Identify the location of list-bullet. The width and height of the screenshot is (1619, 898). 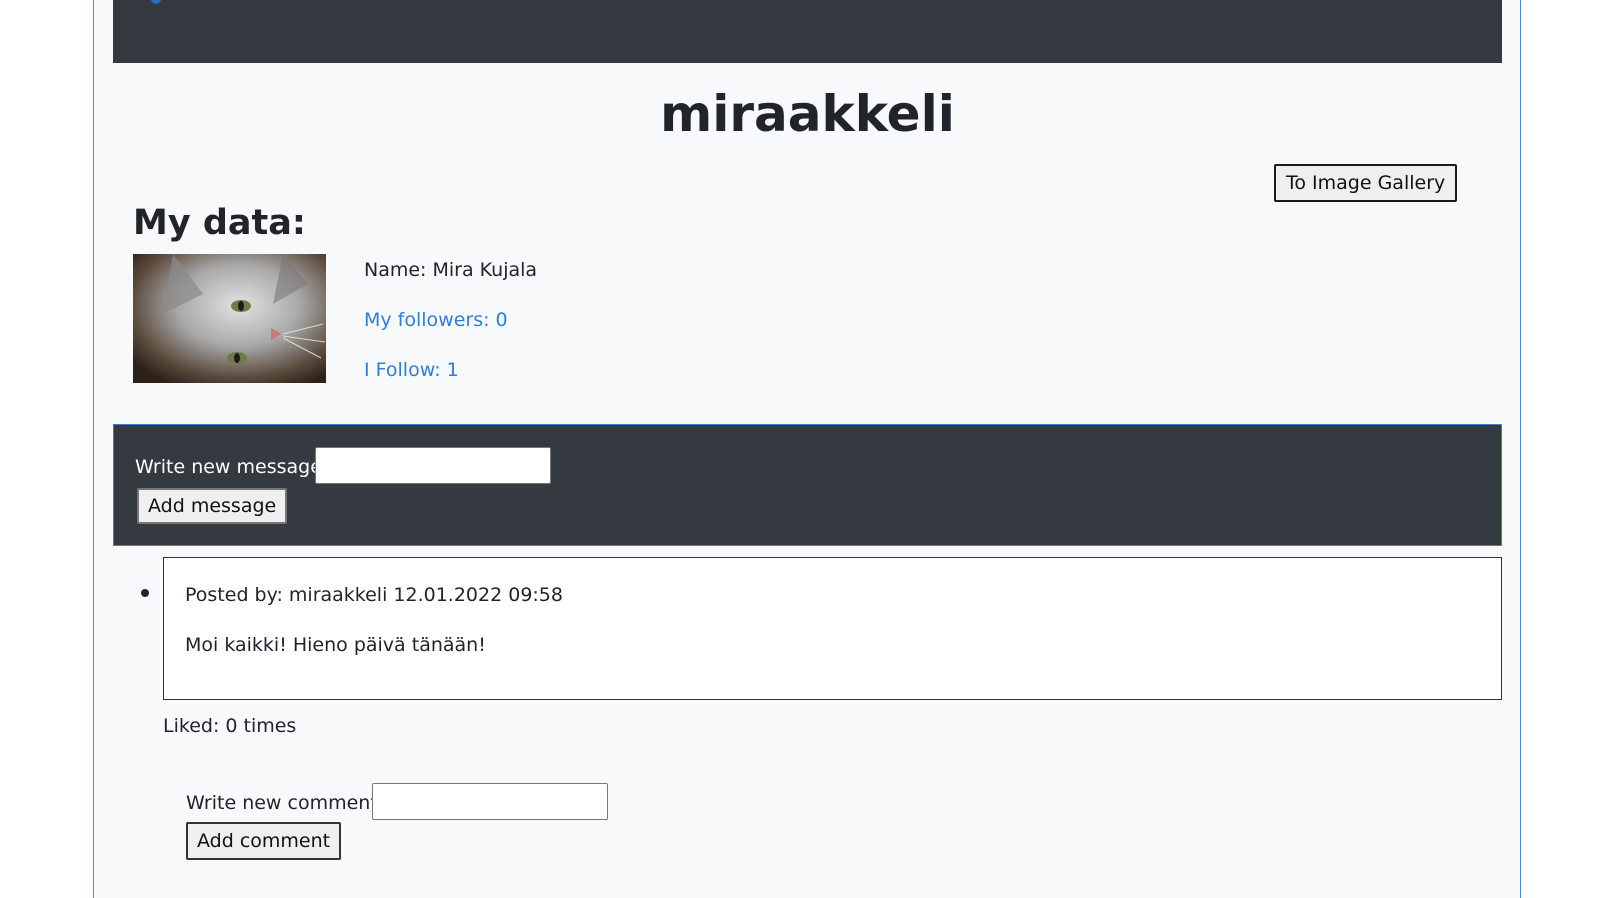
(145, 593).